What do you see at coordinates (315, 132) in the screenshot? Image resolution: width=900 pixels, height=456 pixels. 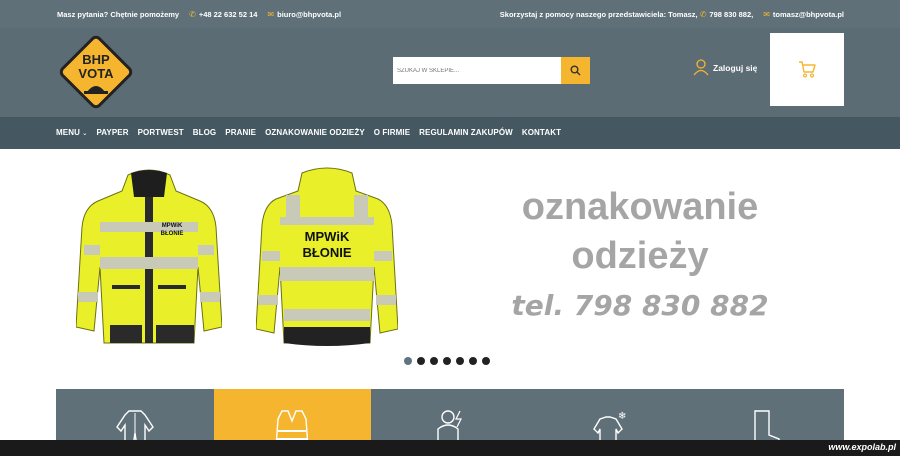 I see `nav-item-oznakowanie: OZNAKOWANIE ODZIEŻY` at bounding box center [315, 132].